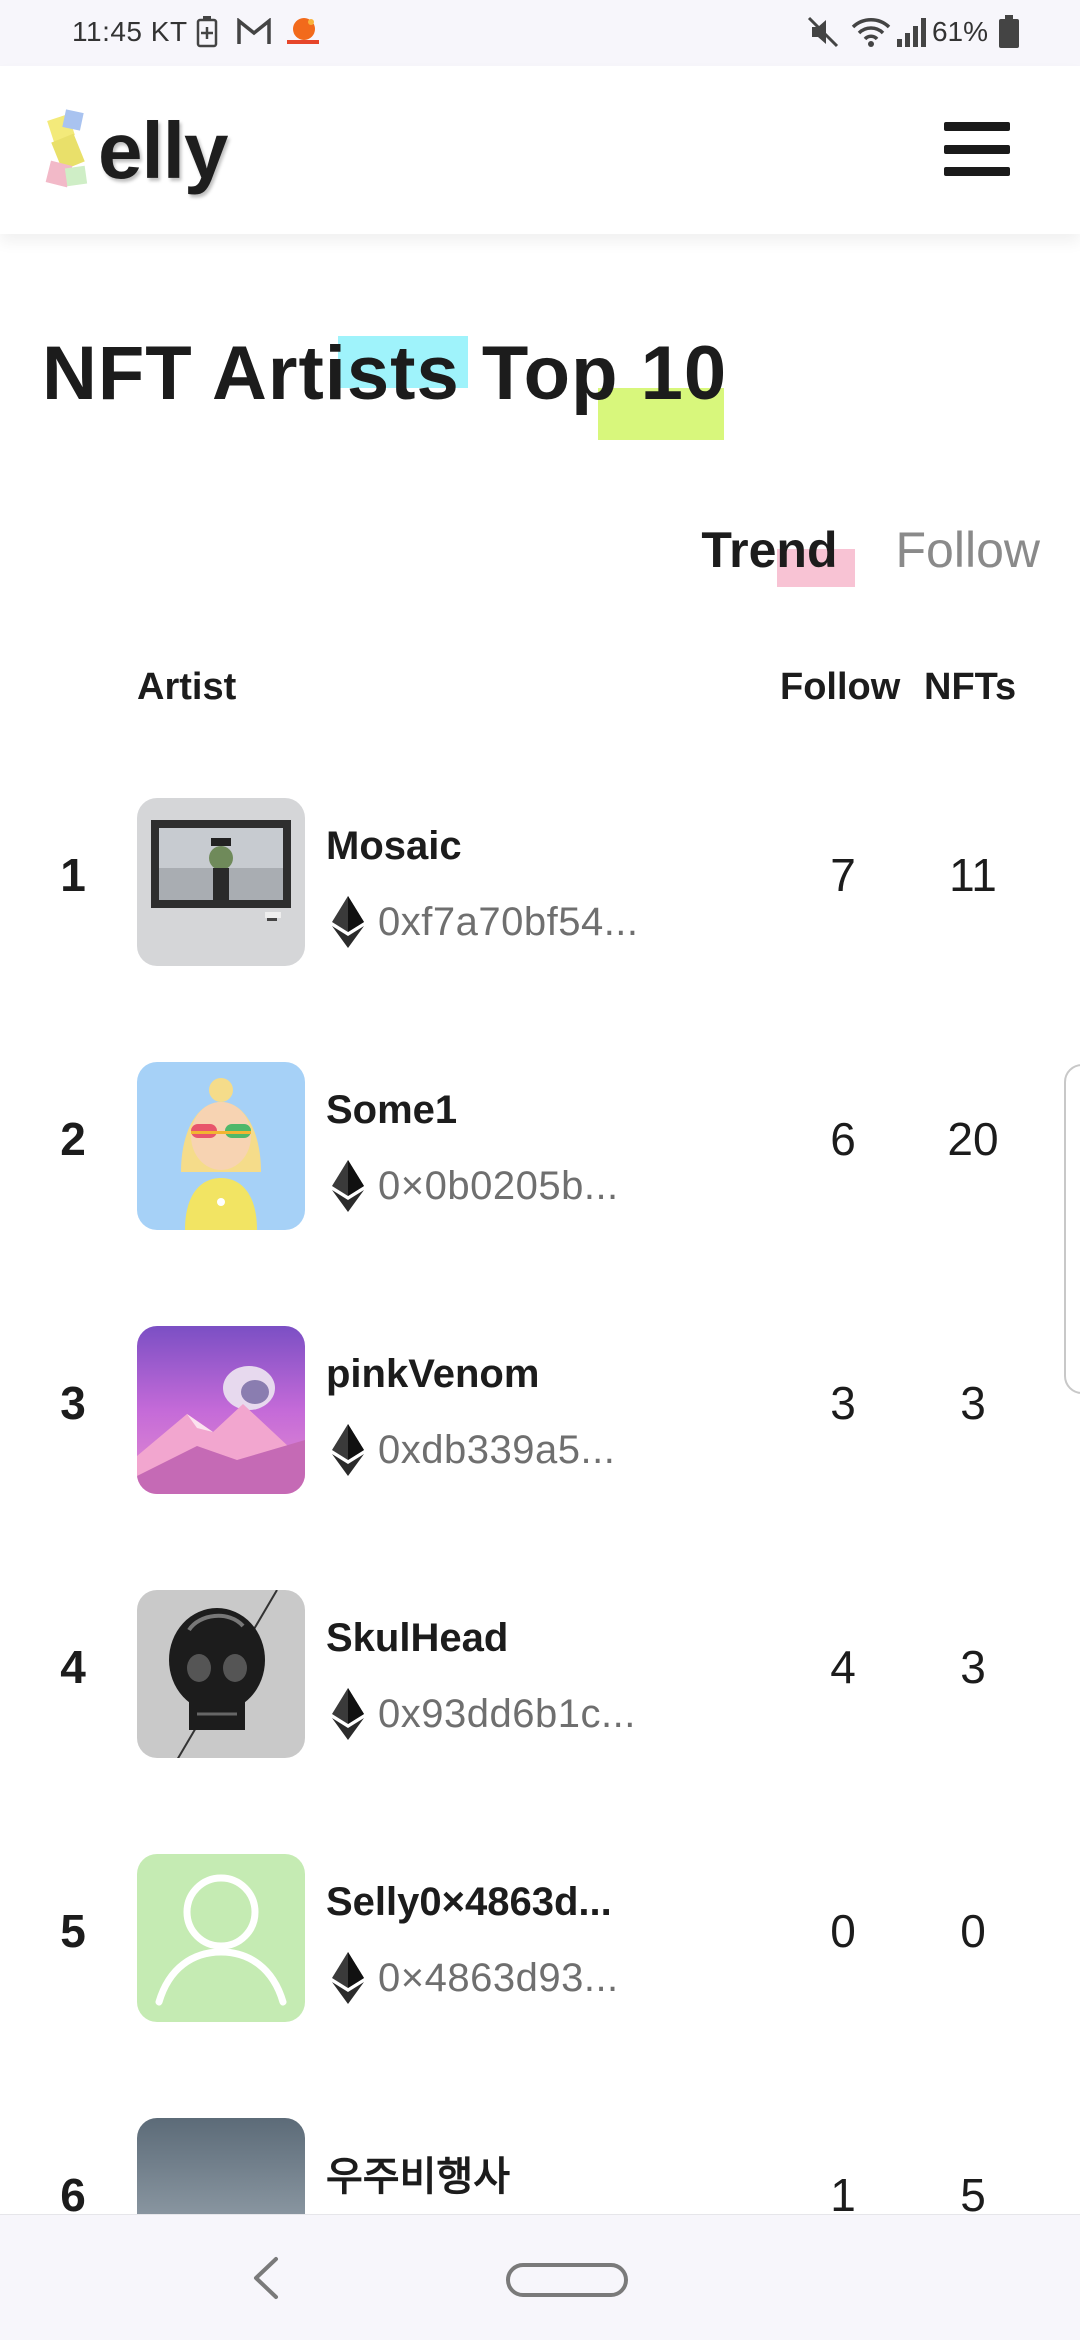  I want to click on artist-row: 4 SkulHead 0x93dd6b1c... 4 3, so click(540, 1672).